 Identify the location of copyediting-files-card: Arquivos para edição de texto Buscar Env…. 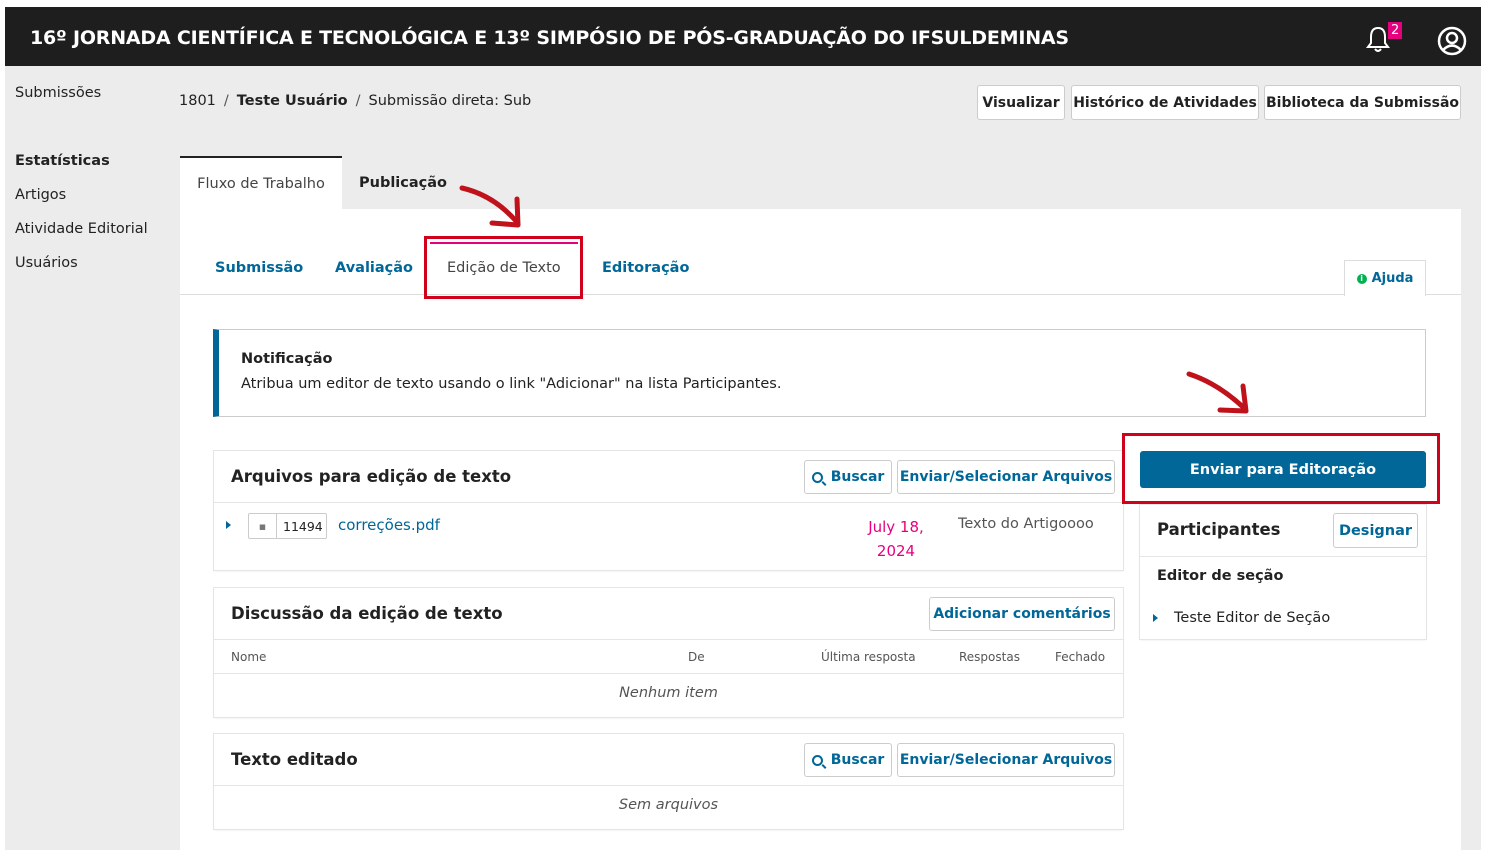
(668, 510).